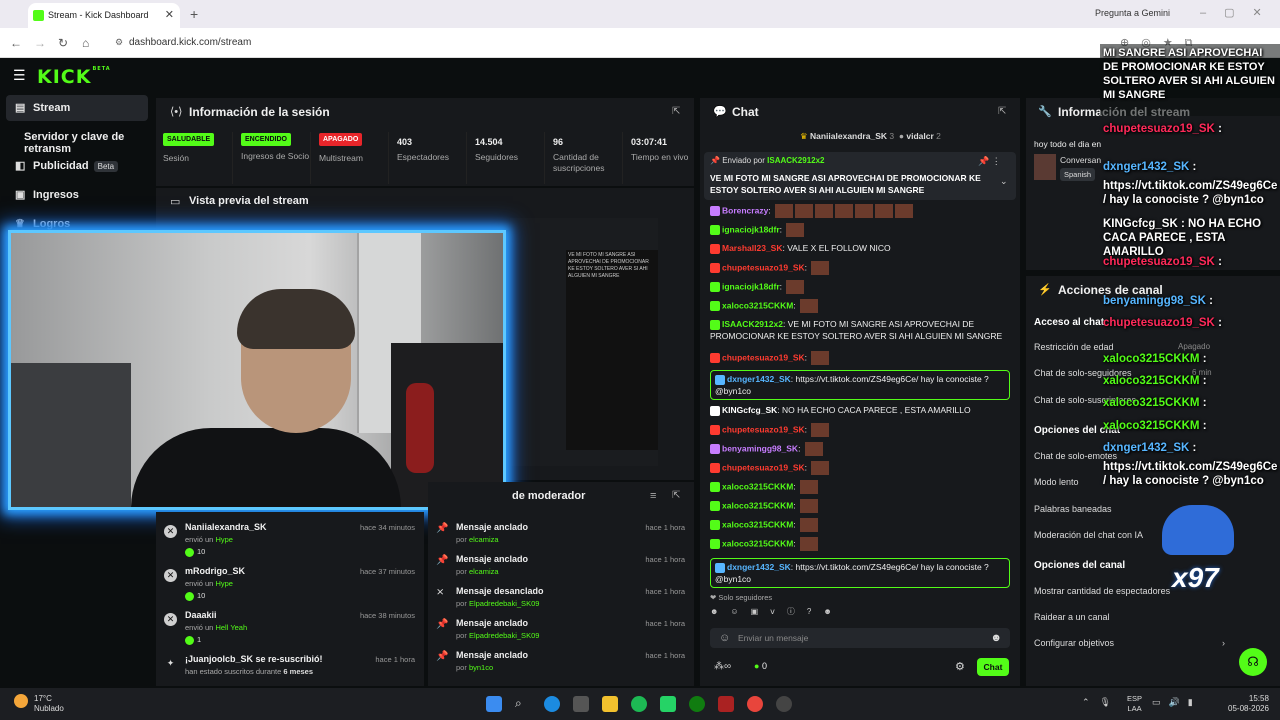 This screenshot has height=720, width=1280. Describe the element at coordinates (40, 43) in the screenshot. I see `forward-icon: →` at that location.